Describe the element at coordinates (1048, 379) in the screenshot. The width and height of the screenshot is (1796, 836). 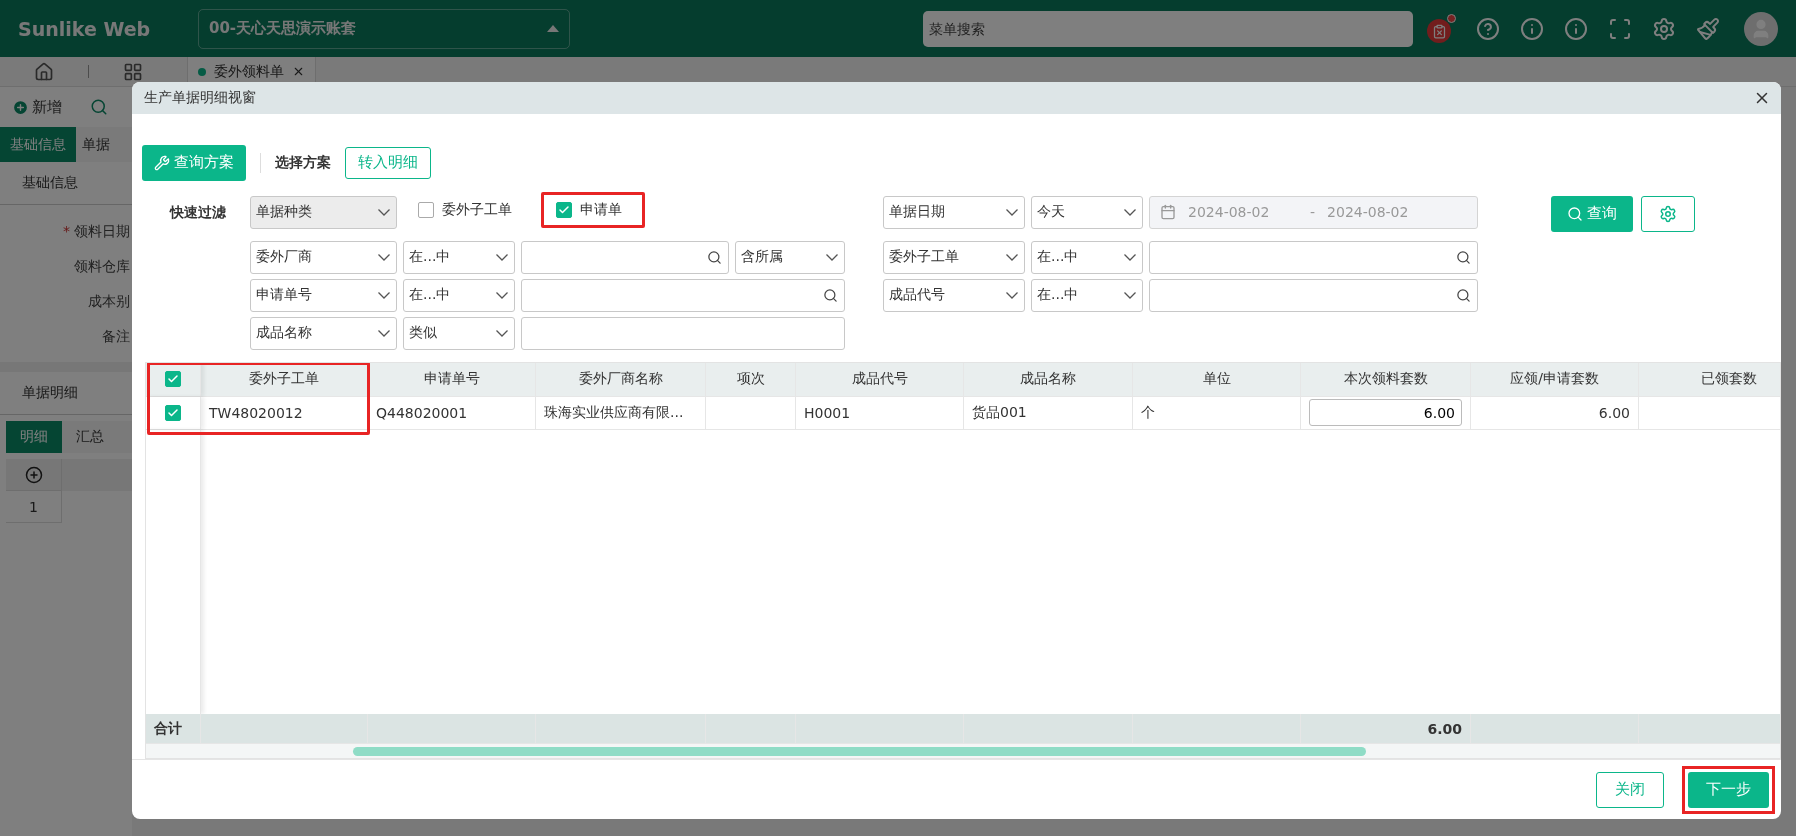
I see `column-header: 成品名称` at that location.